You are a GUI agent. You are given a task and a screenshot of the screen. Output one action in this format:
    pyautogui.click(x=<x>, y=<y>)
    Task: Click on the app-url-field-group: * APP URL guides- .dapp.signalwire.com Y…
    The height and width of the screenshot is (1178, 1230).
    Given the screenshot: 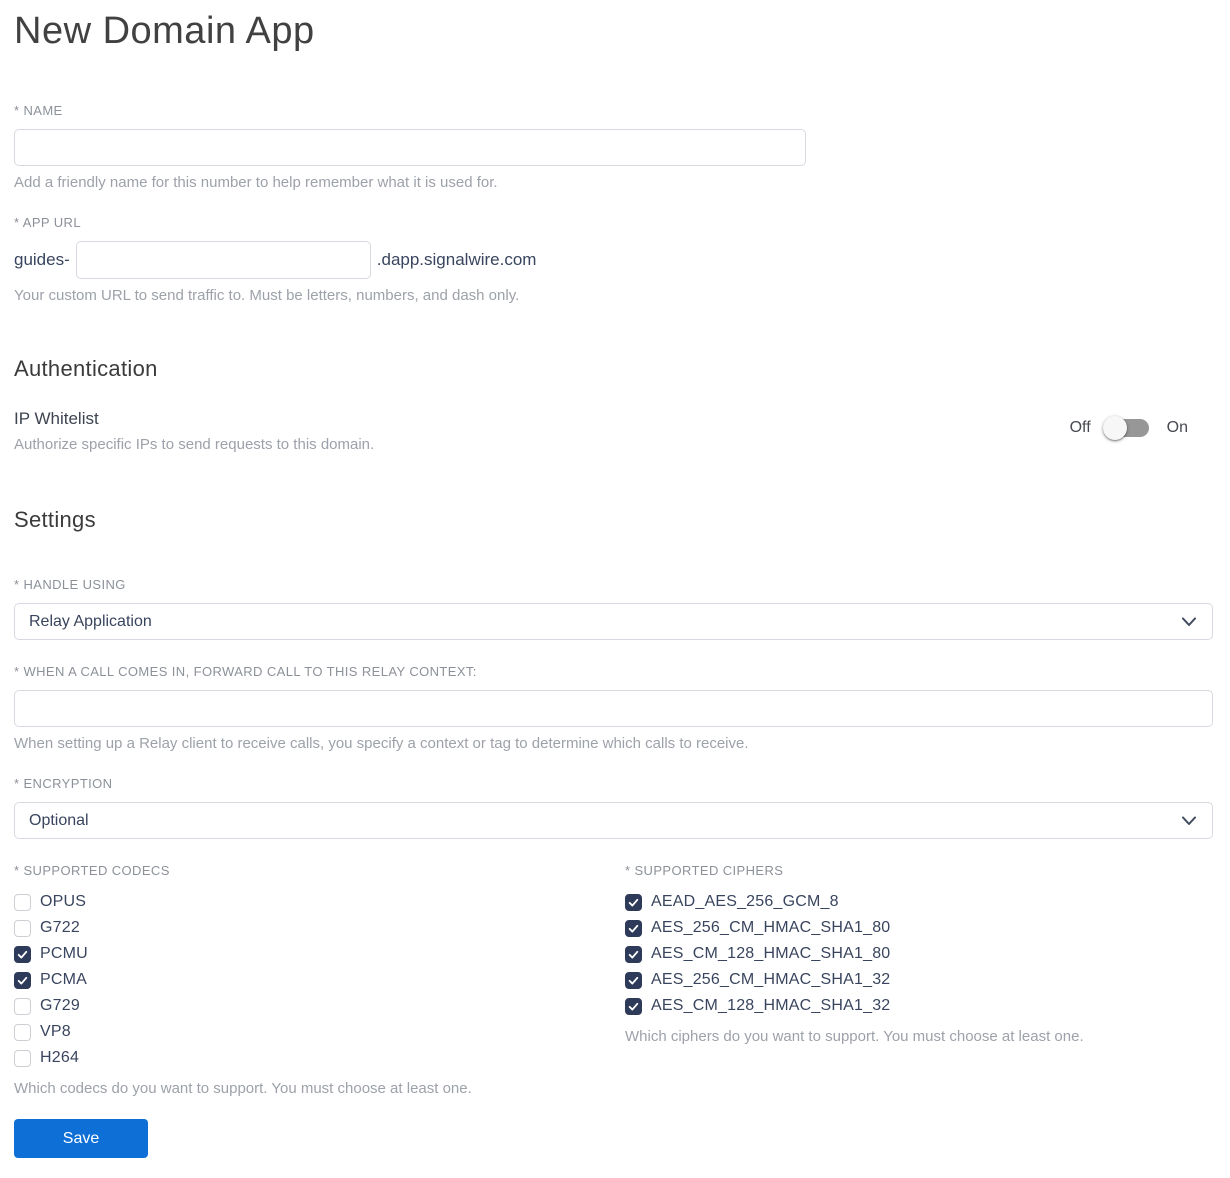 What is the action you would take?
    pyautogui.click(x=613, y=259)
    